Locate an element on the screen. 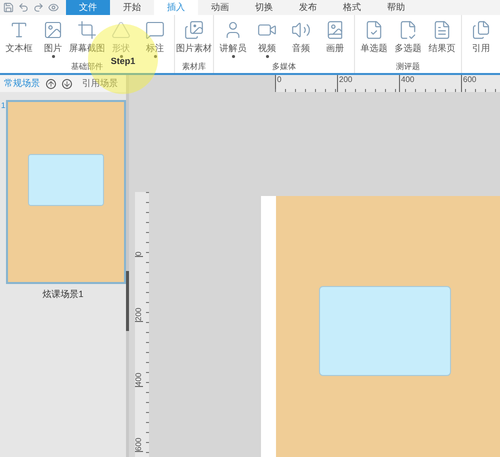  undo-icon is located at coordinates (23, 7).